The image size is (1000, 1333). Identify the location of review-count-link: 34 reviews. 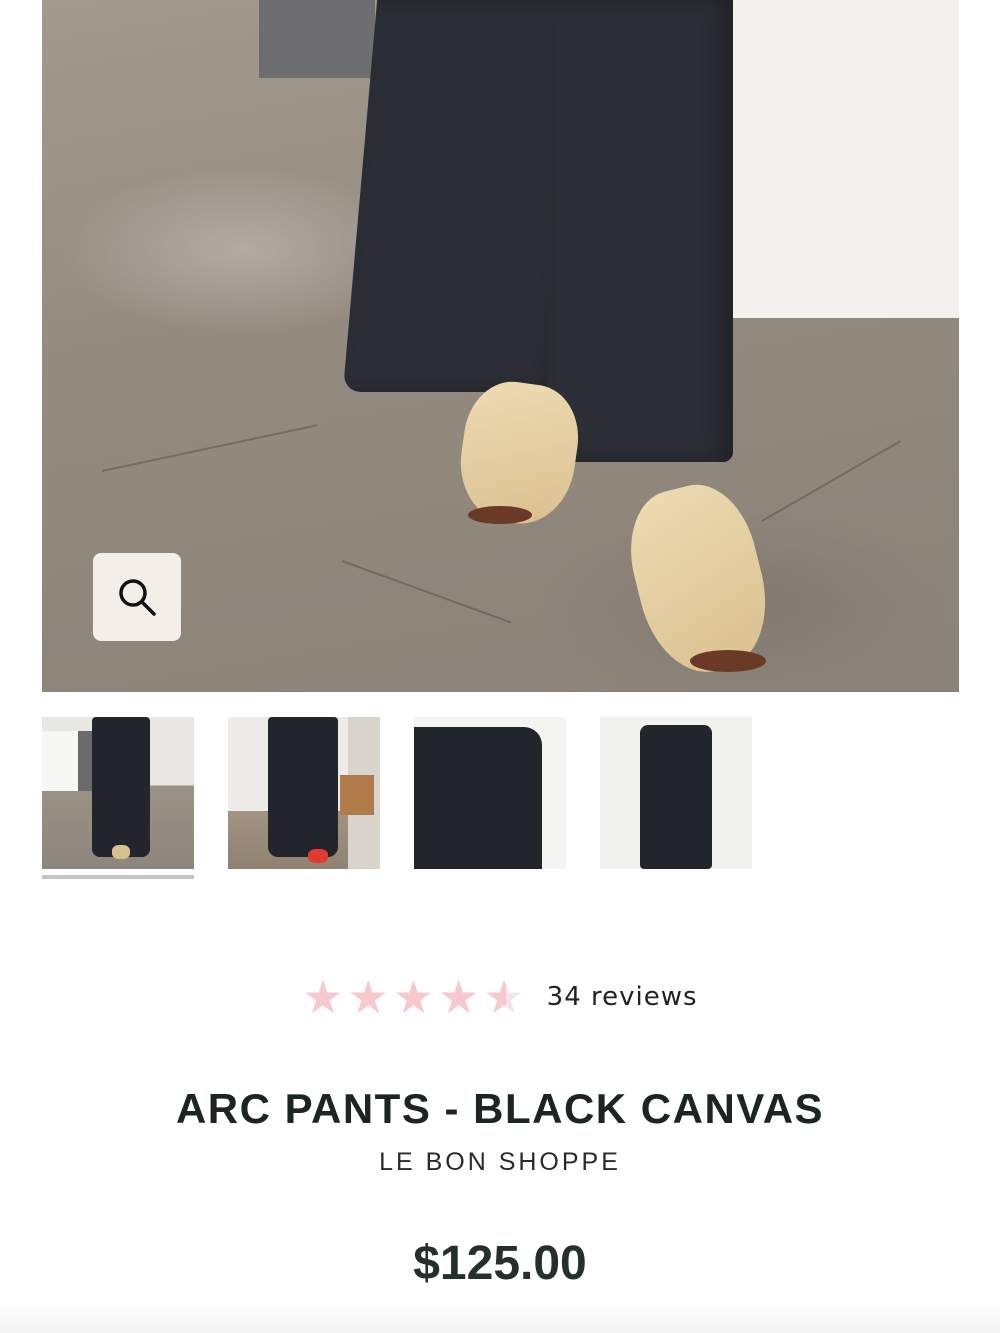
(622, 997).